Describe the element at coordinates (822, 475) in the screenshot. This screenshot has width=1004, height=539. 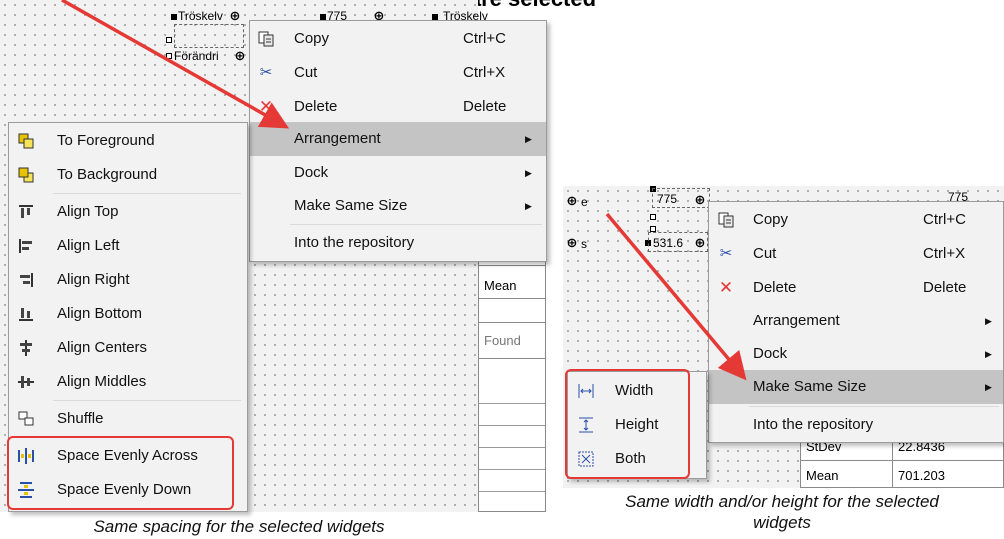
I see `table-cell: Mean` at that location.